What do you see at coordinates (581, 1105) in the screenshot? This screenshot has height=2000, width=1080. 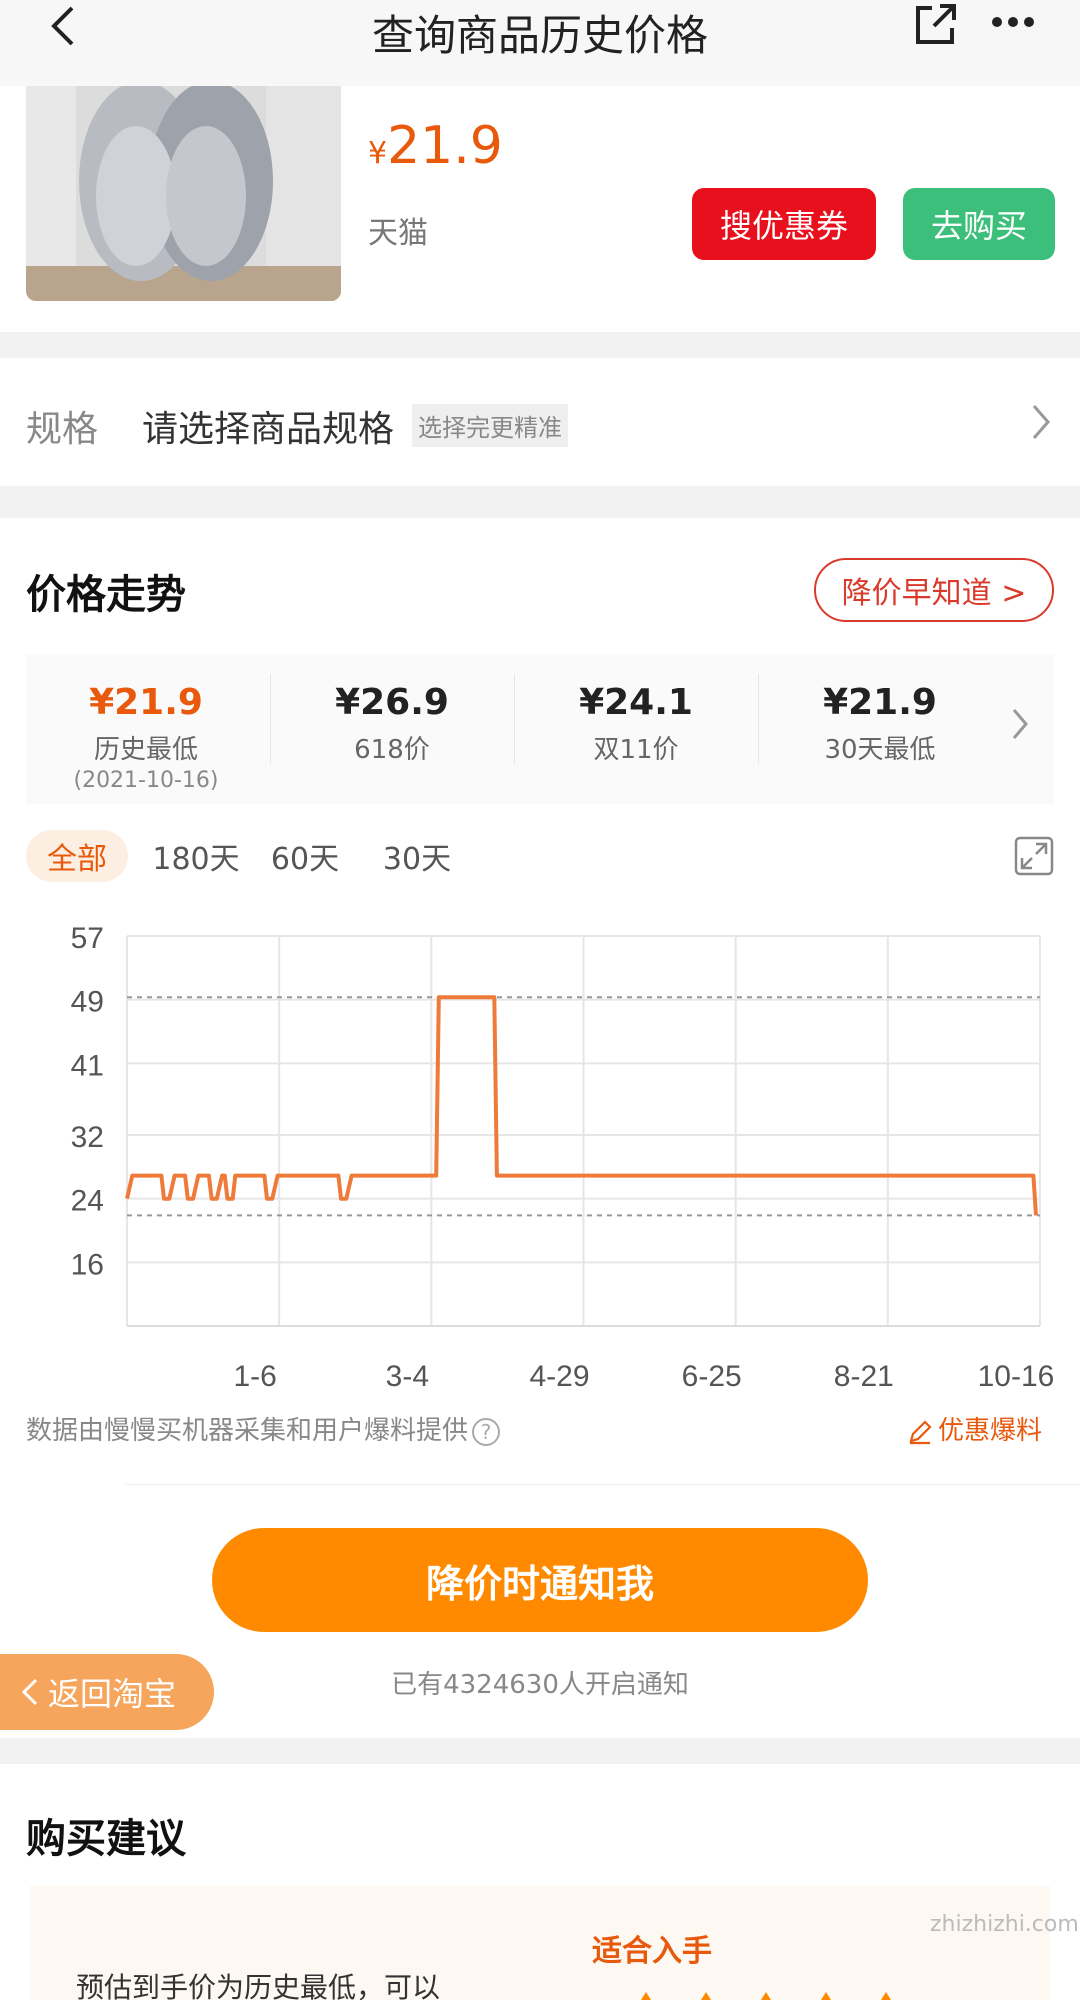 I see `price-line` at bounding box center [581, 1105].